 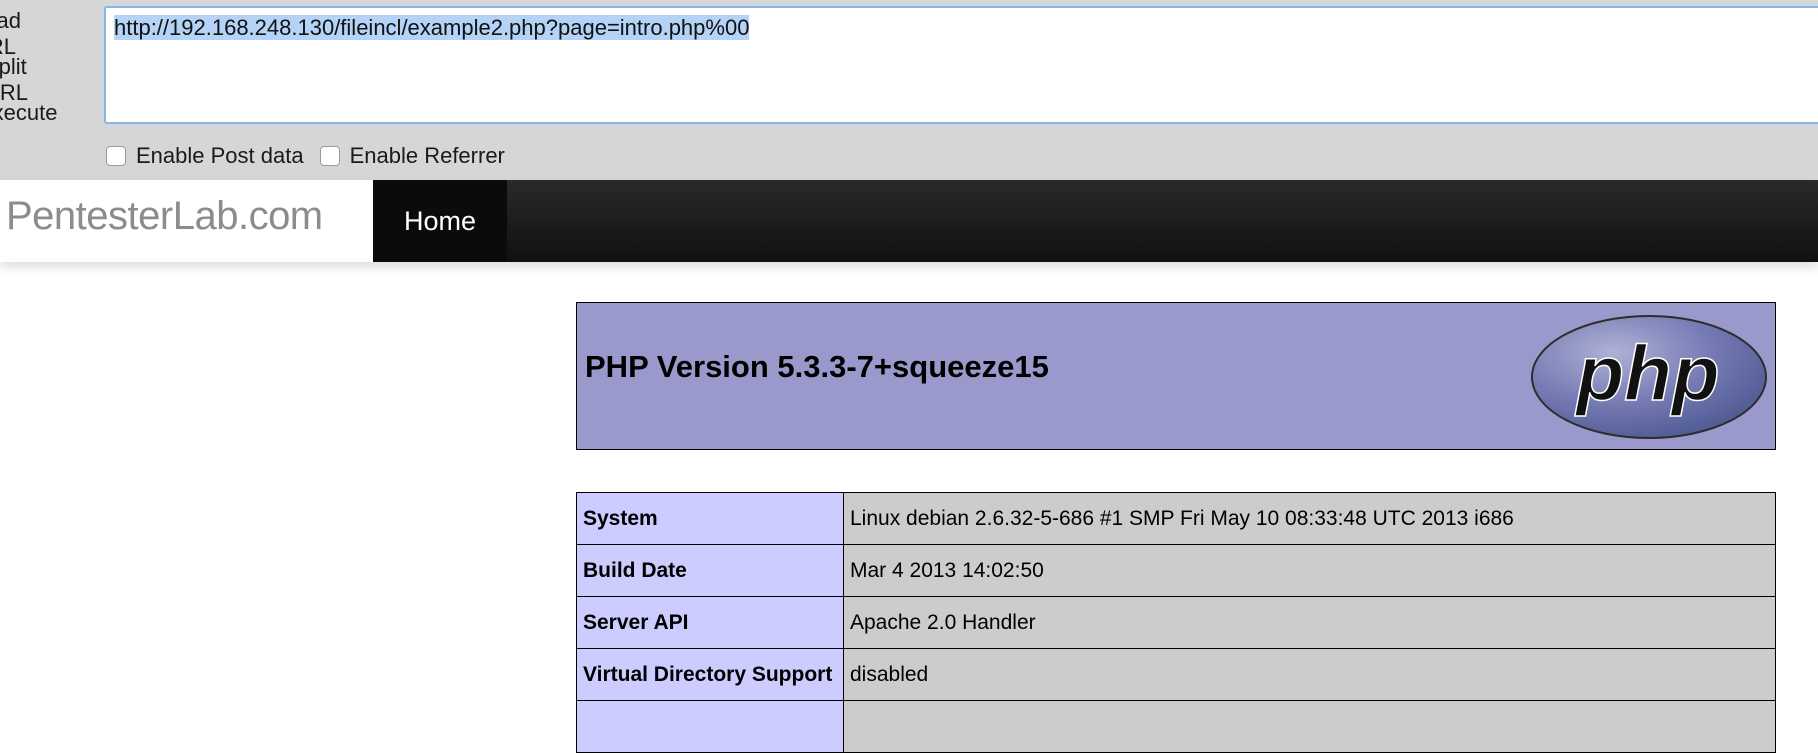 What do you see at coordinates (30, 34) in the screenshot?
I see `load-url-button: Load URL` at bounding box center [30, 34].